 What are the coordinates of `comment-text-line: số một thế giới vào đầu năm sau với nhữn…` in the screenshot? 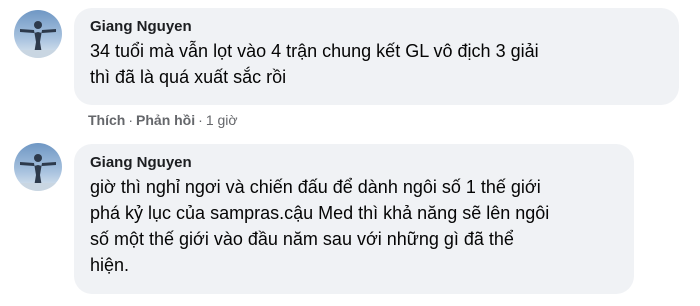 It's located at (302, 239).